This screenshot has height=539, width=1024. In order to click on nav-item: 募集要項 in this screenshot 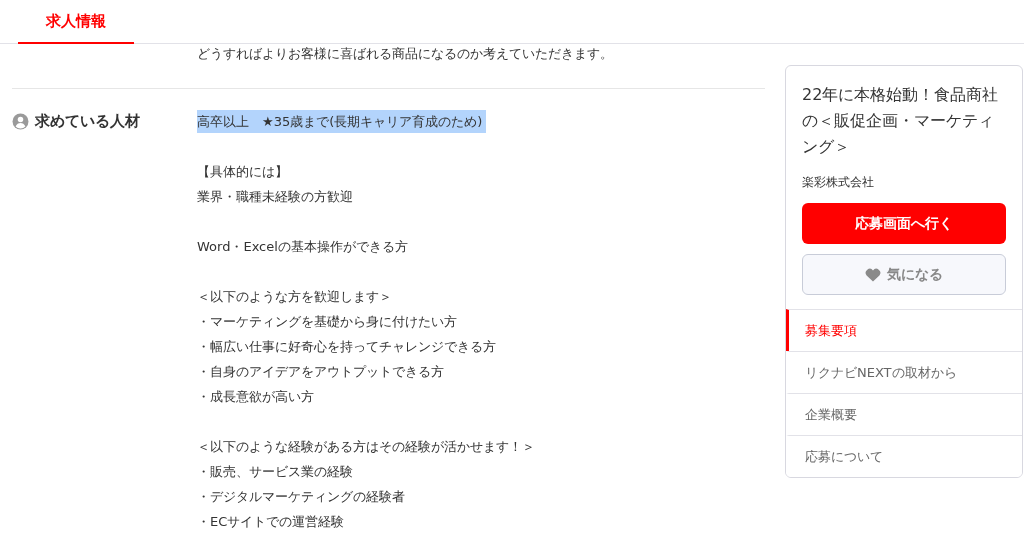, I will do `click(904, 330)`.